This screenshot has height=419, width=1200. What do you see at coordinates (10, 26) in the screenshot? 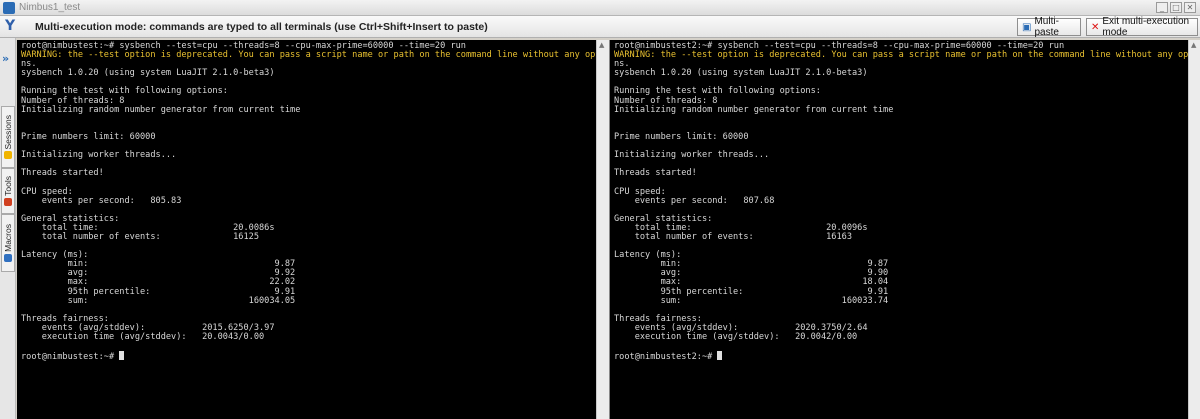
I see `multi-exec-icon: Y` at bounding box center [10, 26].